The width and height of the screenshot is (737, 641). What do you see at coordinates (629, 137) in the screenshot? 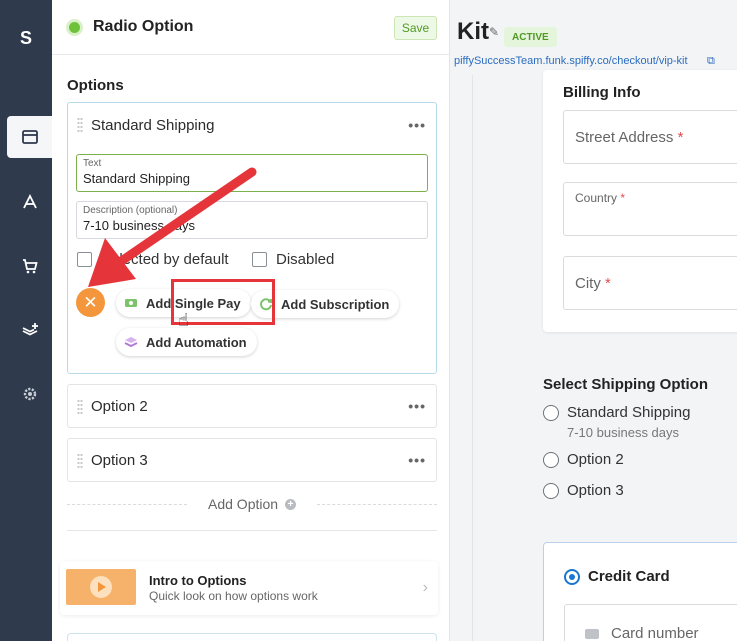
I see `street-address-placeholder: Street Address *` at bounding box center [629, 137].